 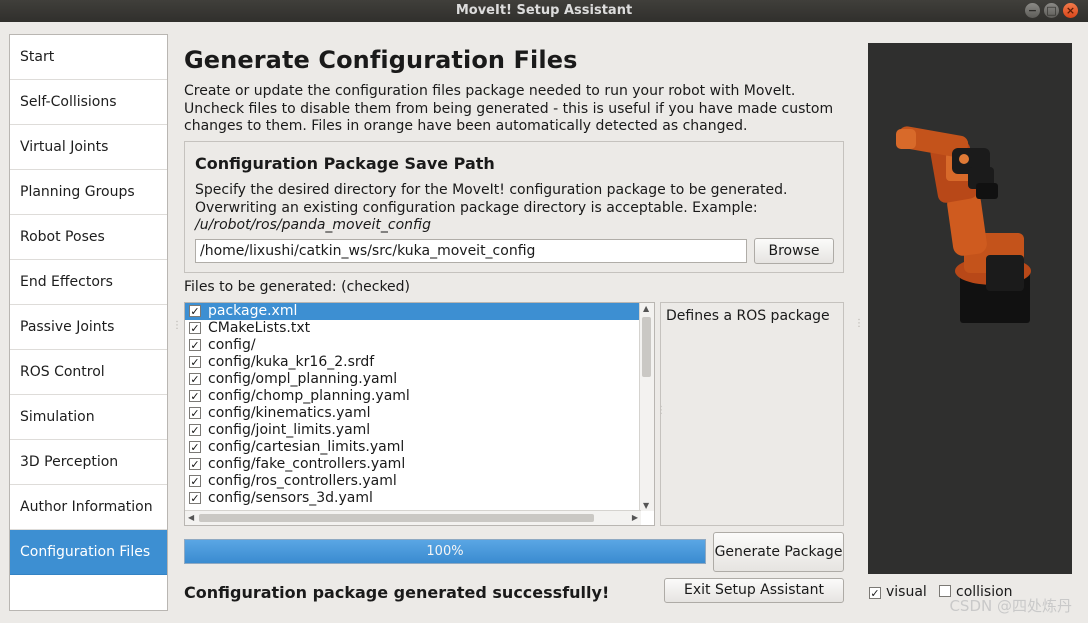 What do you see at coordinates (259, 328) in the screenshot?
I see `file-name: CMakeLists.txt` at bounding box center [259, 328].